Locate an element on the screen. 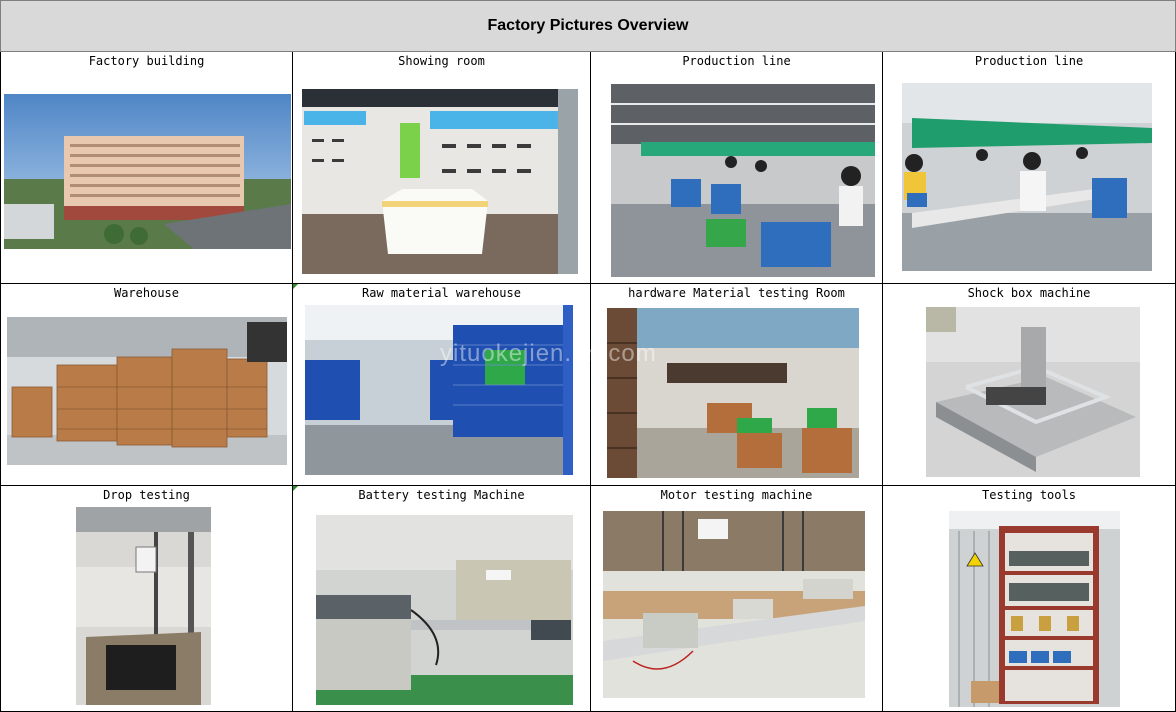 This screenshot has width=1176, height=712. warehouse-photo is located at coordinates (147, 391).